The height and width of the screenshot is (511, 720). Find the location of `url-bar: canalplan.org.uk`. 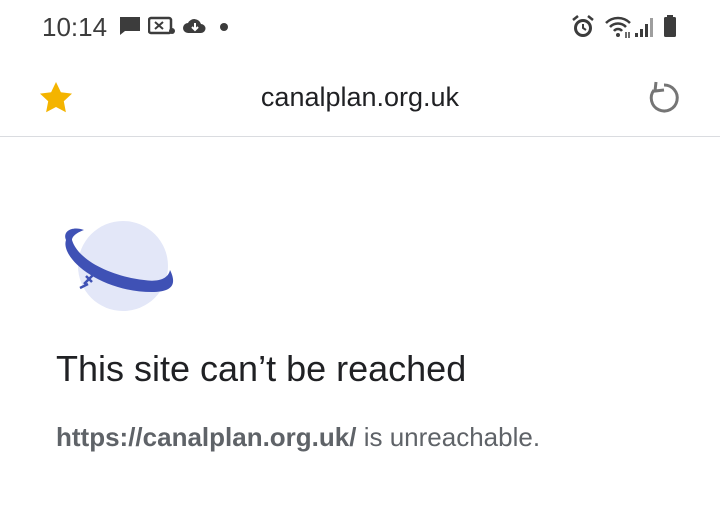

url-bar: canalplan.org.uk is located at coordinates (360, 97).